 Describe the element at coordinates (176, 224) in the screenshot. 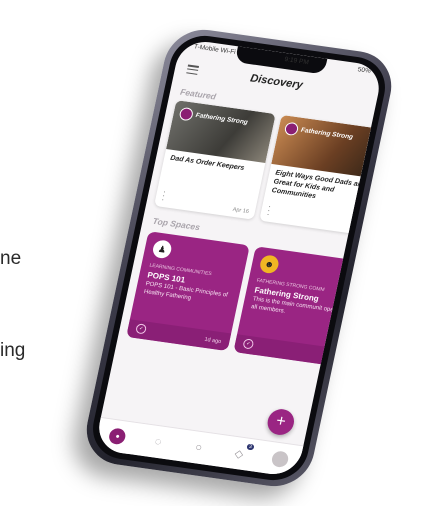

I see `top-spaces-heading: Top Spaces` at that location.